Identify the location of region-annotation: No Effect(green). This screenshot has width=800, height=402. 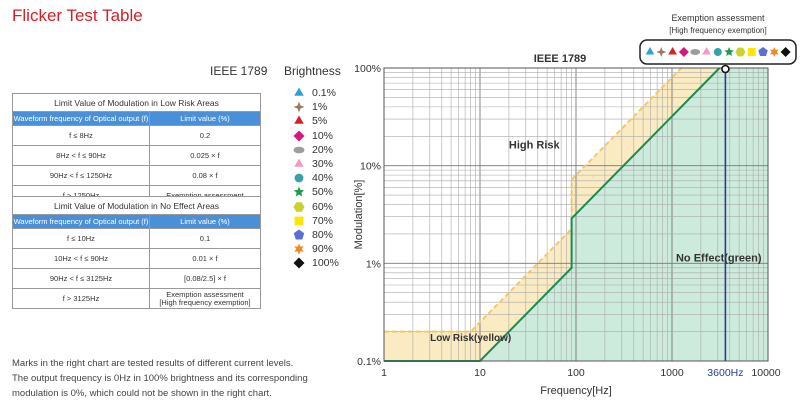
(719, 258).